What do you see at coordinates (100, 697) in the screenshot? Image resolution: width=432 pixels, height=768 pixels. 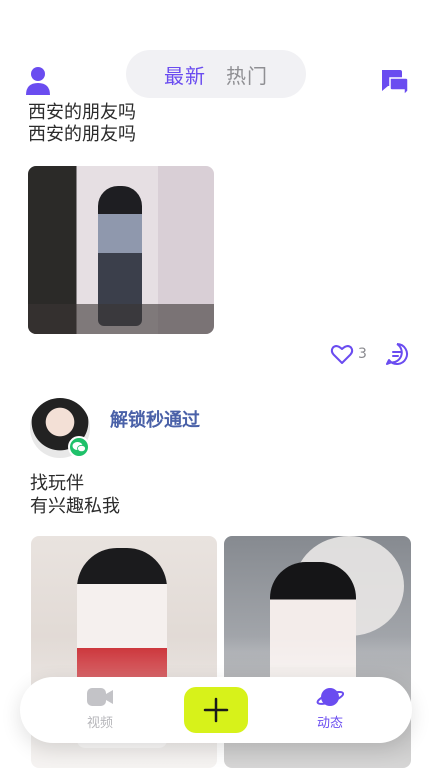 I see `video-camera-icon` at bounding box center [100, 697].